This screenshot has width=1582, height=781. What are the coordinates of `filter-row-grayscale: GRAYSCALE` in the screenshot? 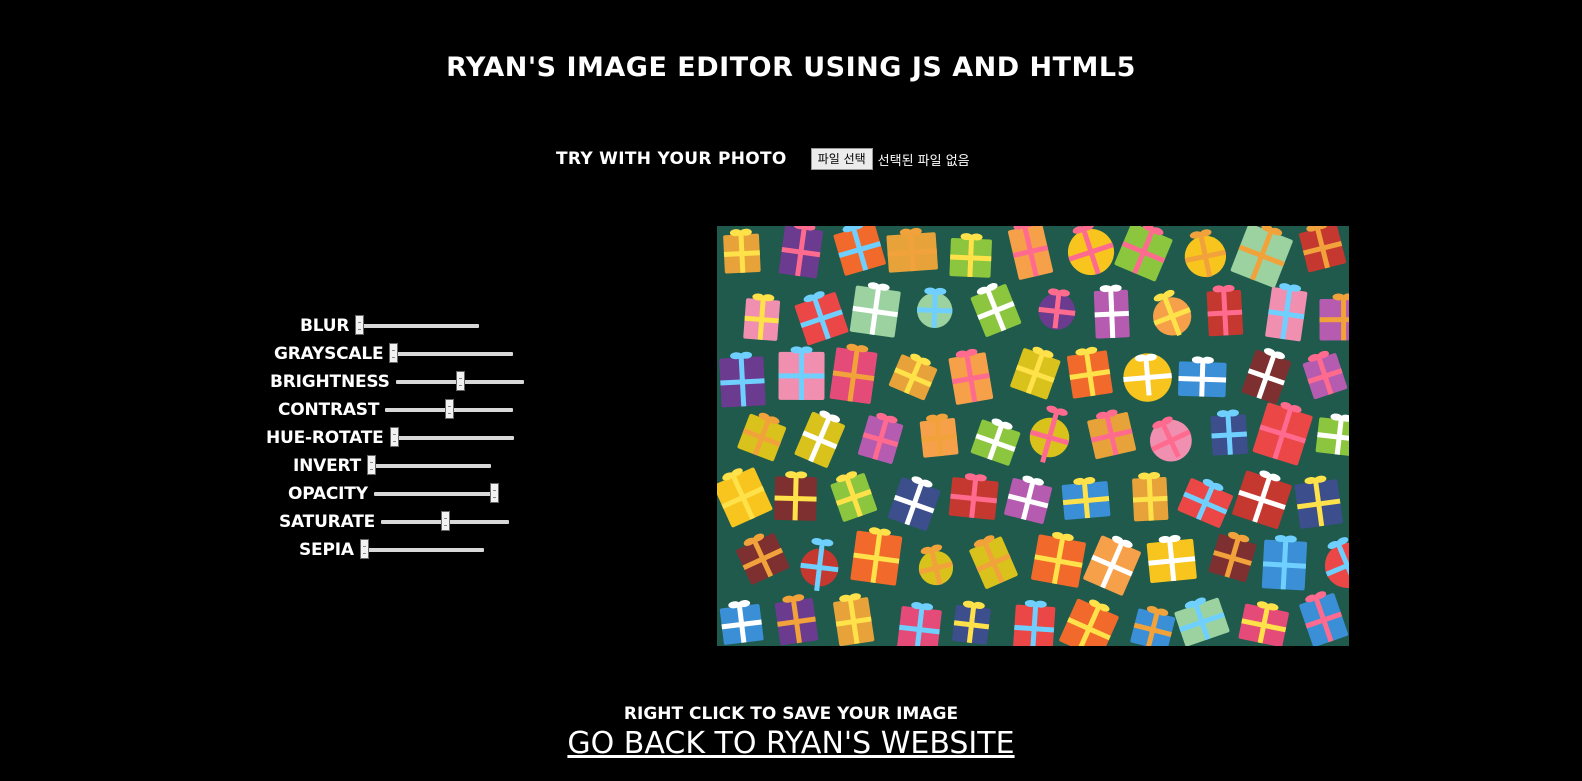 It's located at (394, 354).